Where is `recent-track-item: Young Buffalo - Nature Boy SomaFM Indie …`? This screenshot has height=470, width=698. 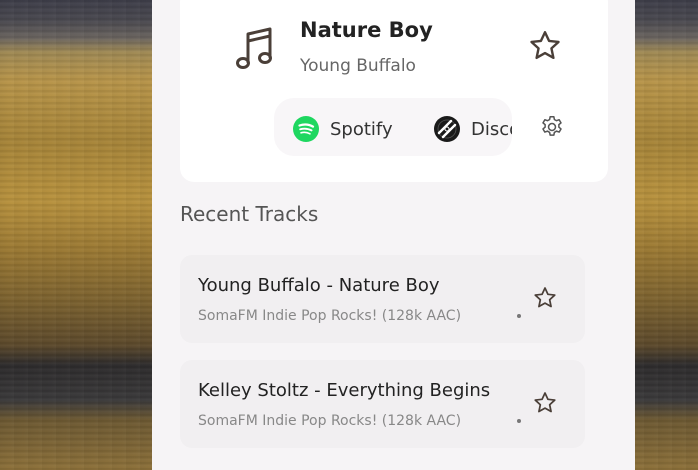
recent-track-item: Young Buffalo - Nature Boy SomaFM Indie … is located at coordinates (382, 299).